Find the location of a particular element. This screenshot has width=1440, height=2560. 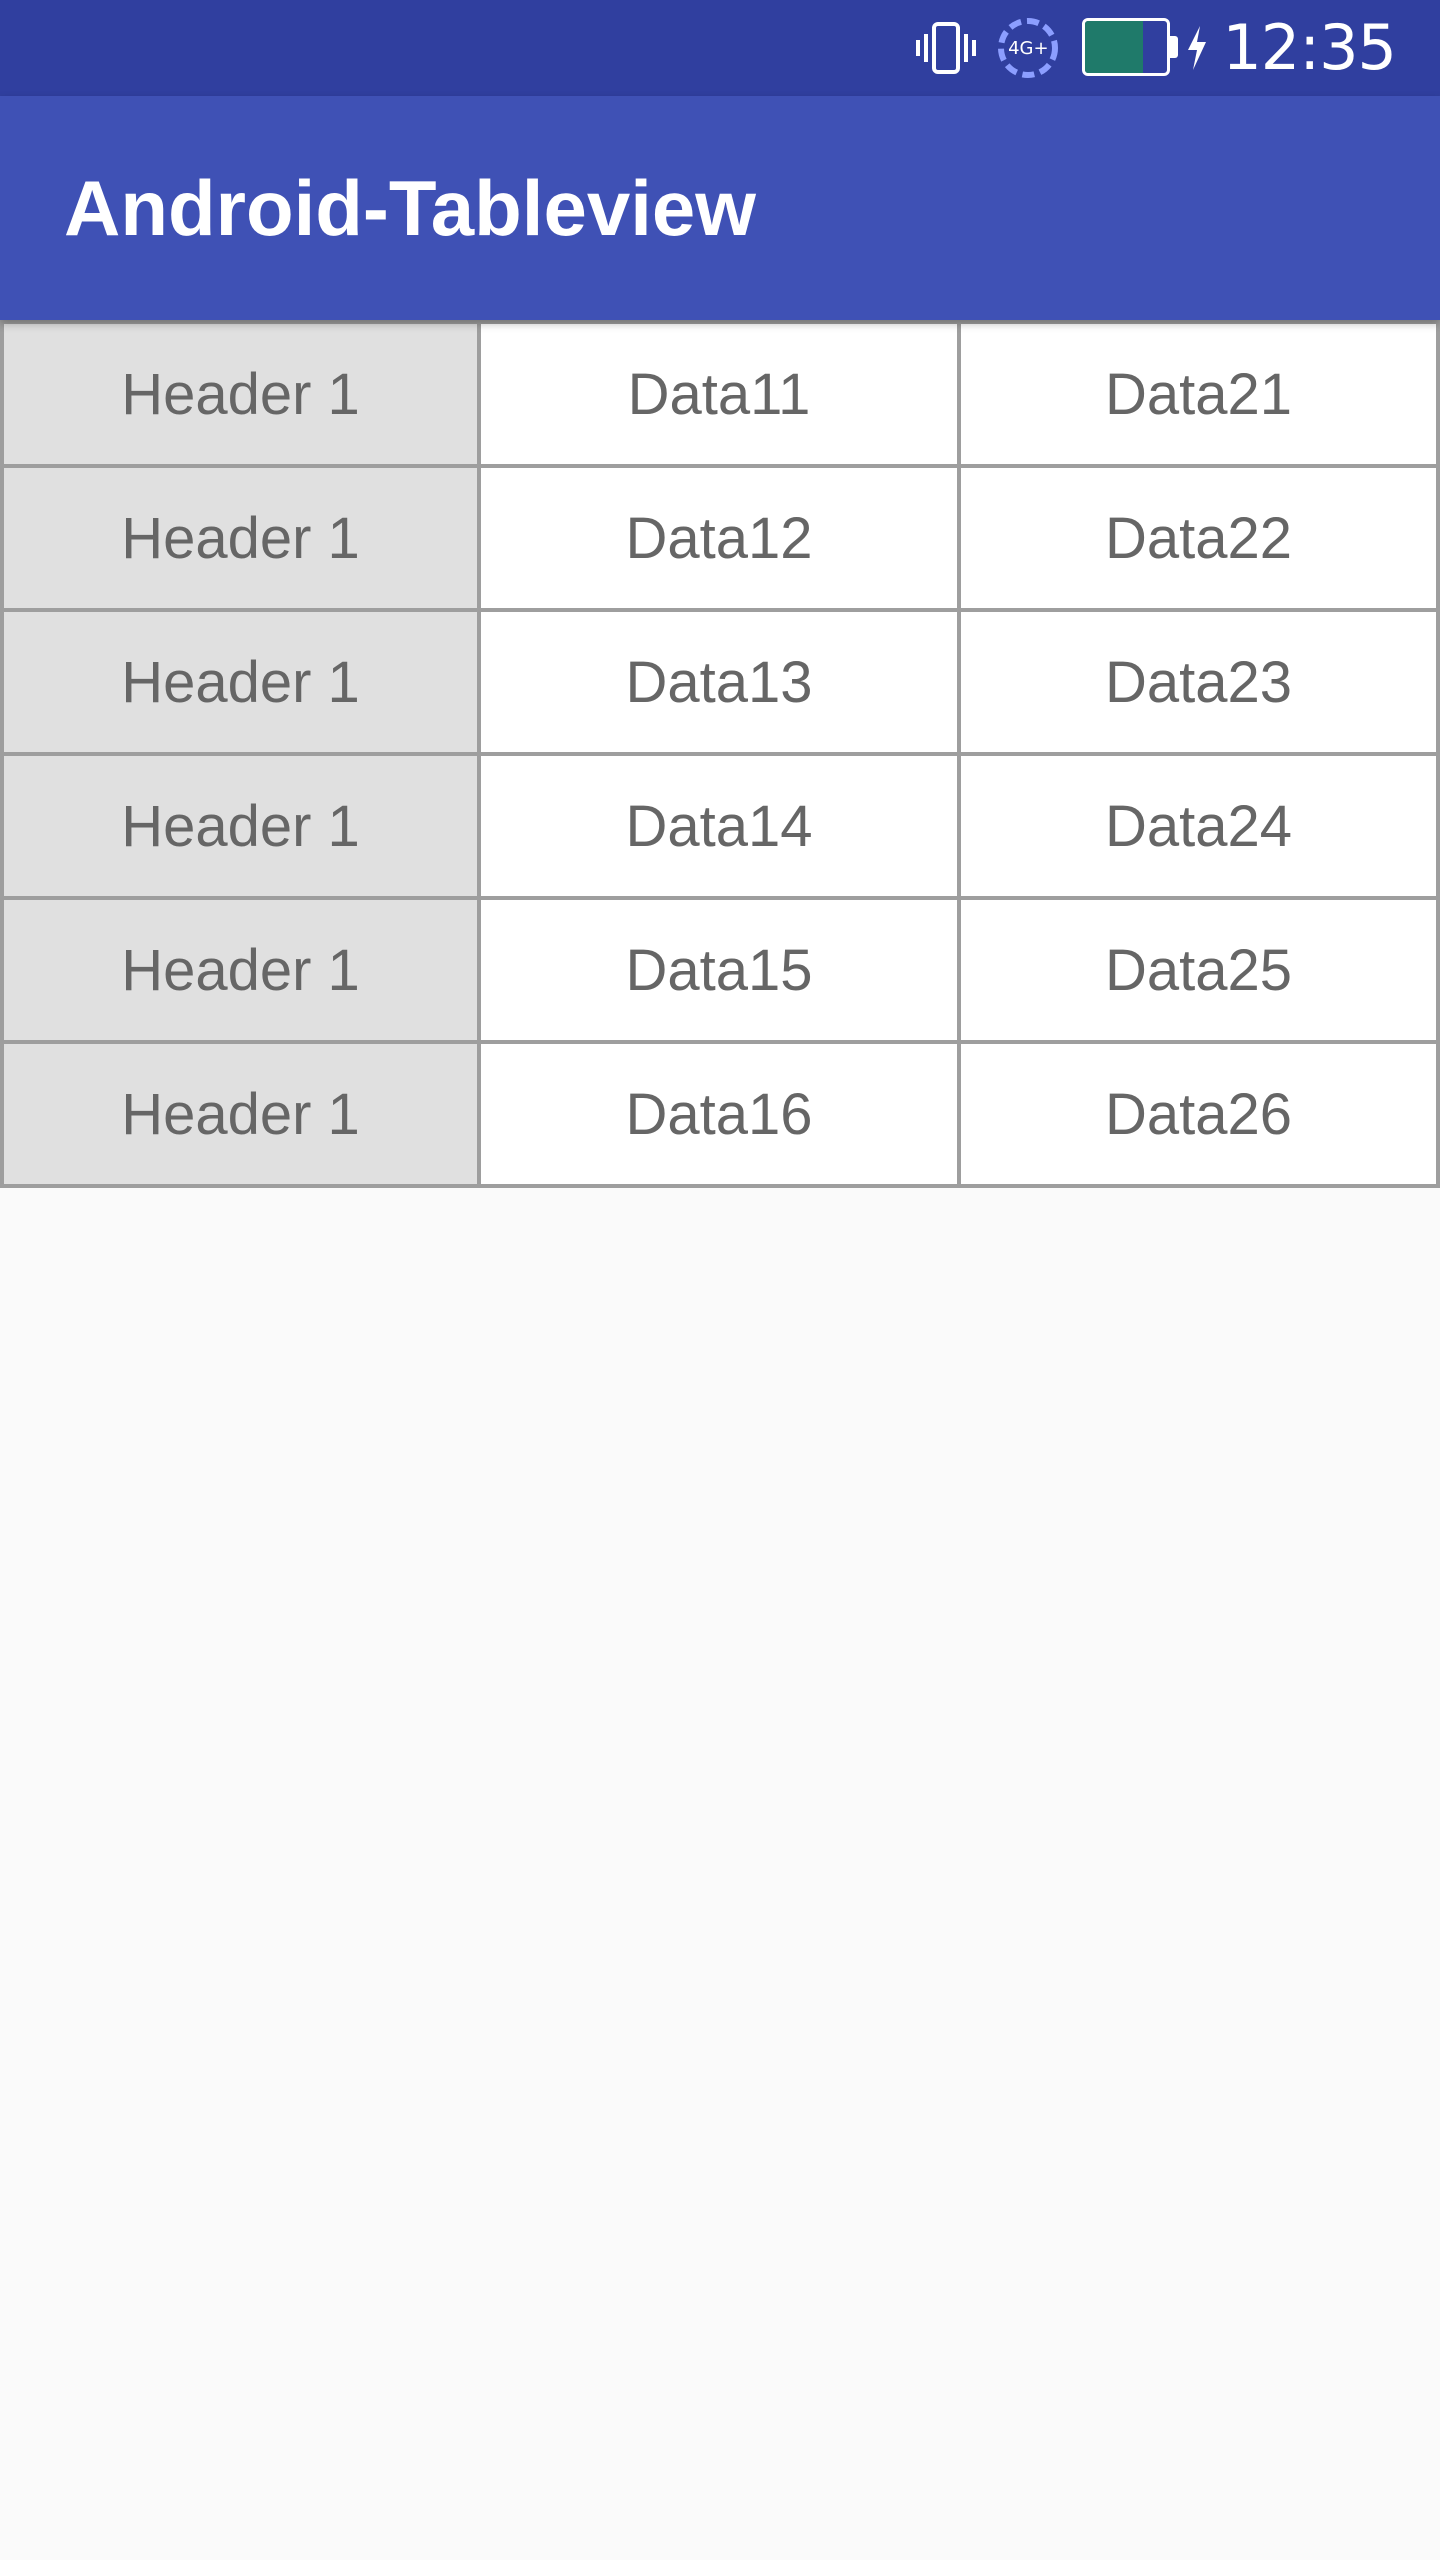

table-row: Header 1 Data15 Data25 is located at coordinates (722, 972).